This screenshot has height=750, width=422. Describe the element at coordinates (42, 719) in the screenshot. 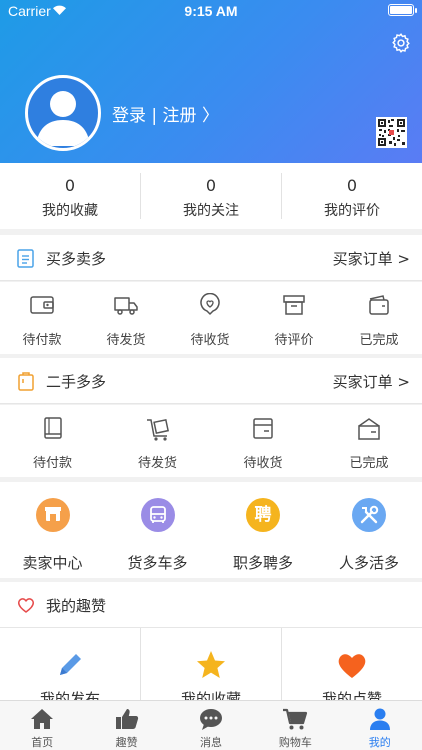

I see `home-icon` at that location.